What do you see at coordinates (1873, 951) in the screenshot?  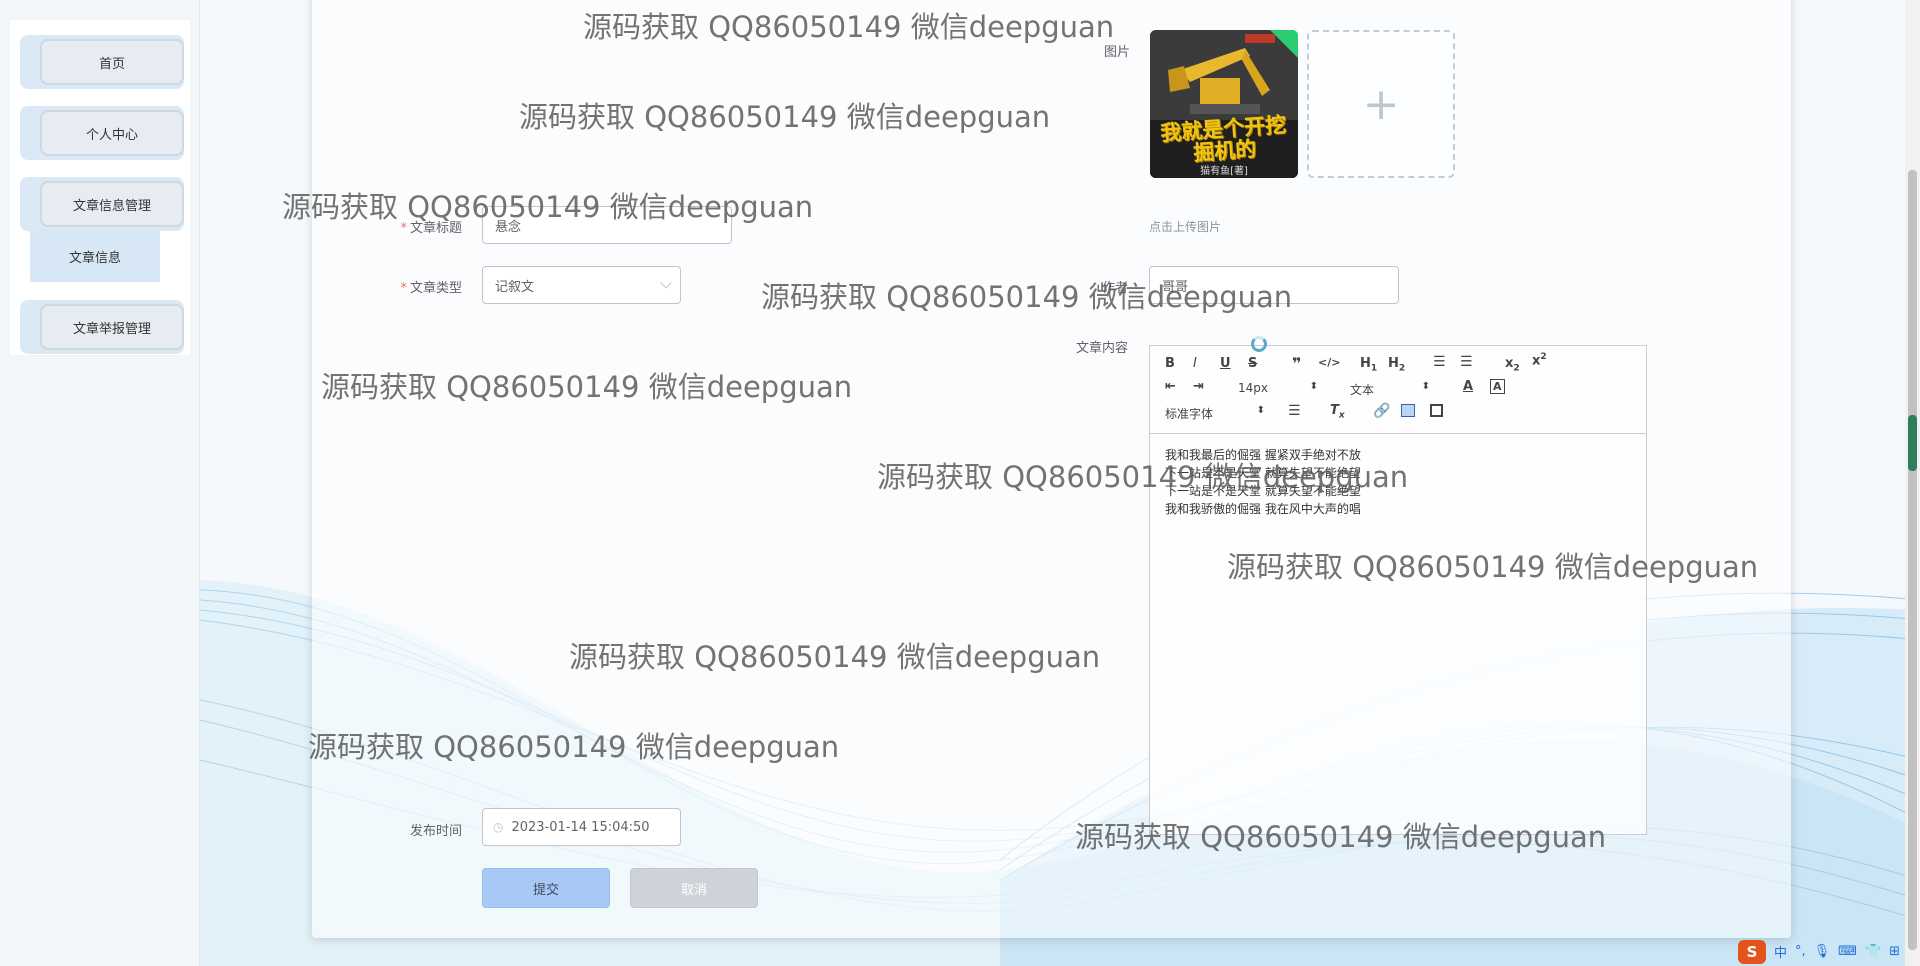 I see `skin-icon: 👕` at bounding box center [1873, 951].